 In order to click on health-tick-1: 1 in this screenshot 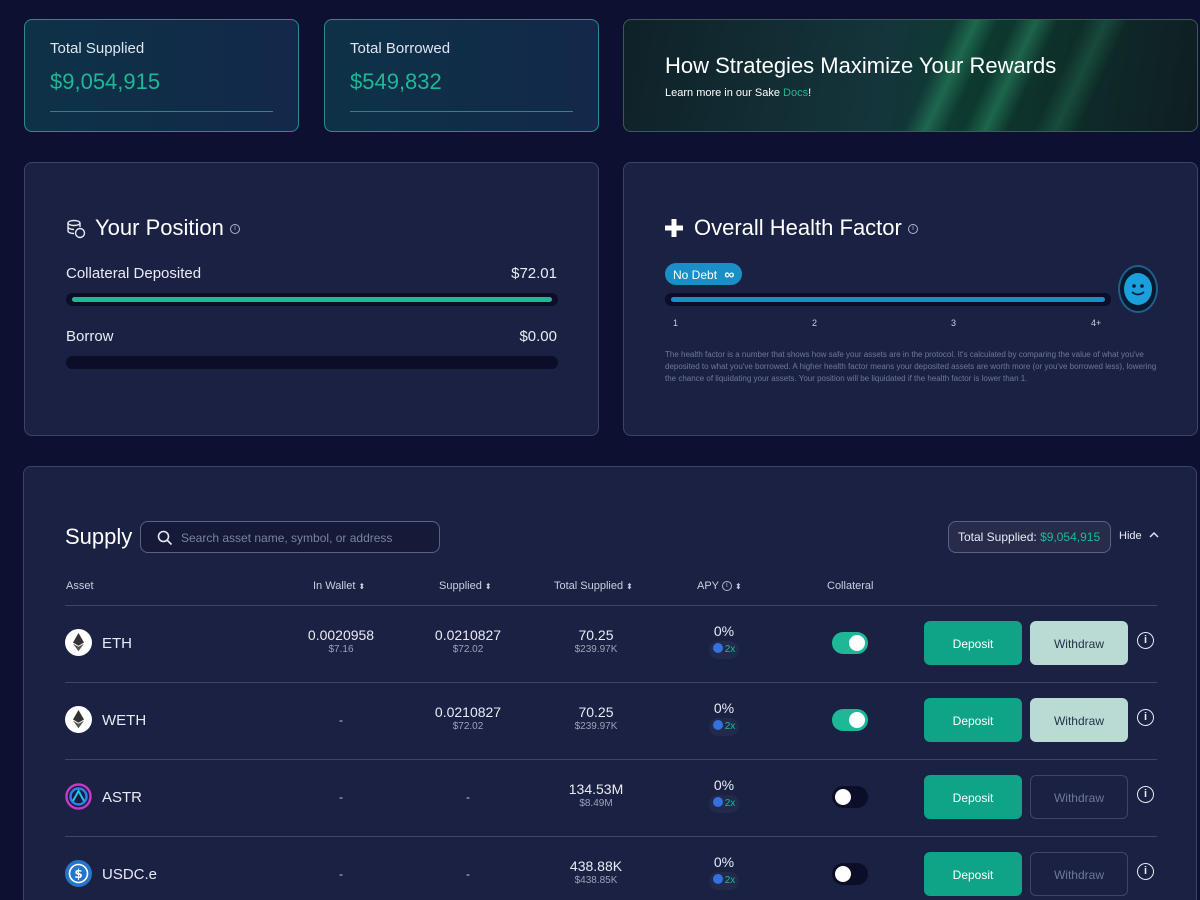, I will do `click(676, 323)`.